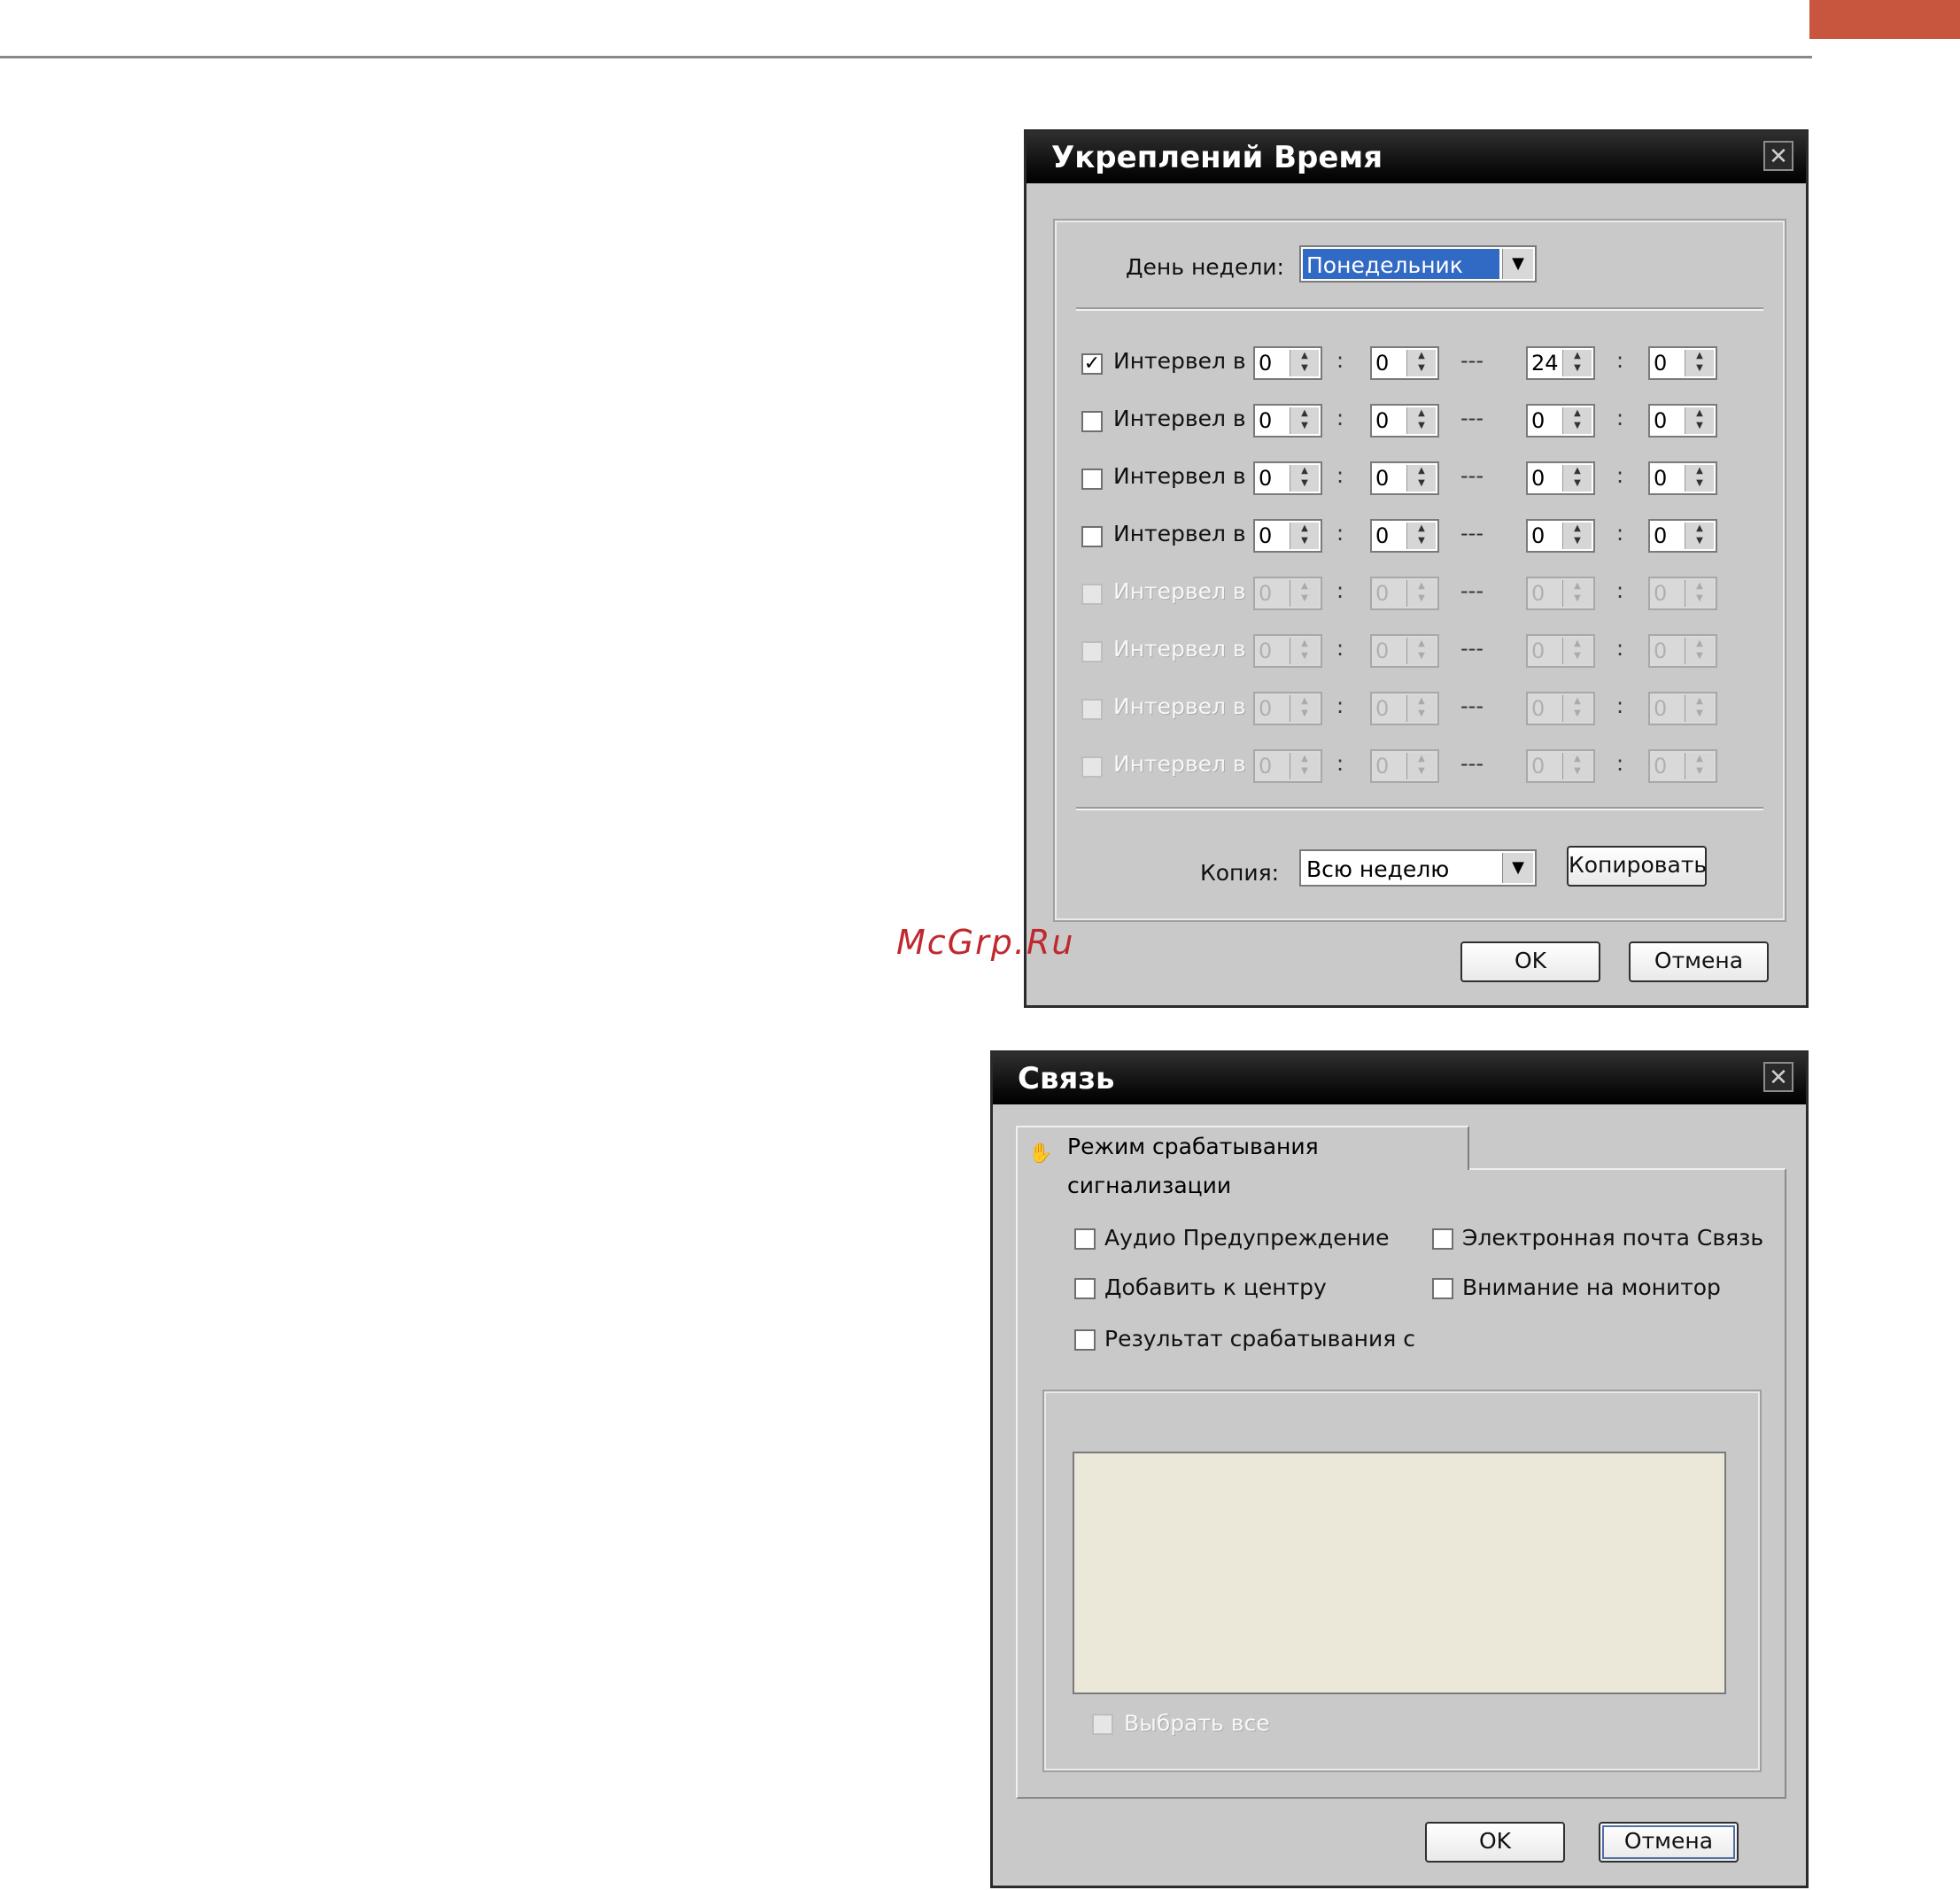 Image resolution: width=1960 pixels, height=1890 pixels. I want to click on weekday-select: Понедельник ▼, so click(1418, 264).